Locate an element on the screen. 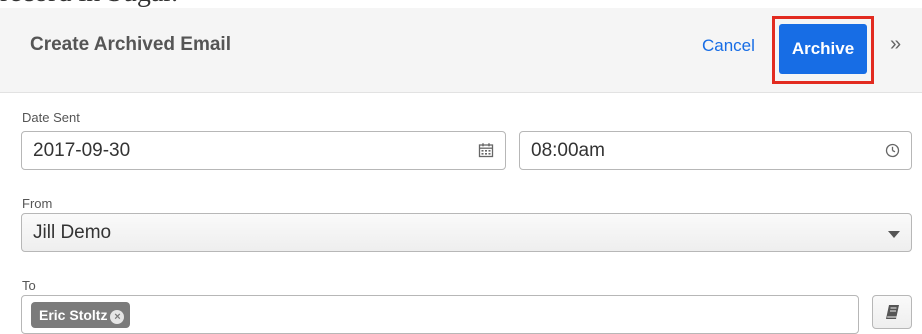 This screenshot has height=334, width=922. date-sent-date-field: 2017-09-30 is located at coordinates (263, 150).